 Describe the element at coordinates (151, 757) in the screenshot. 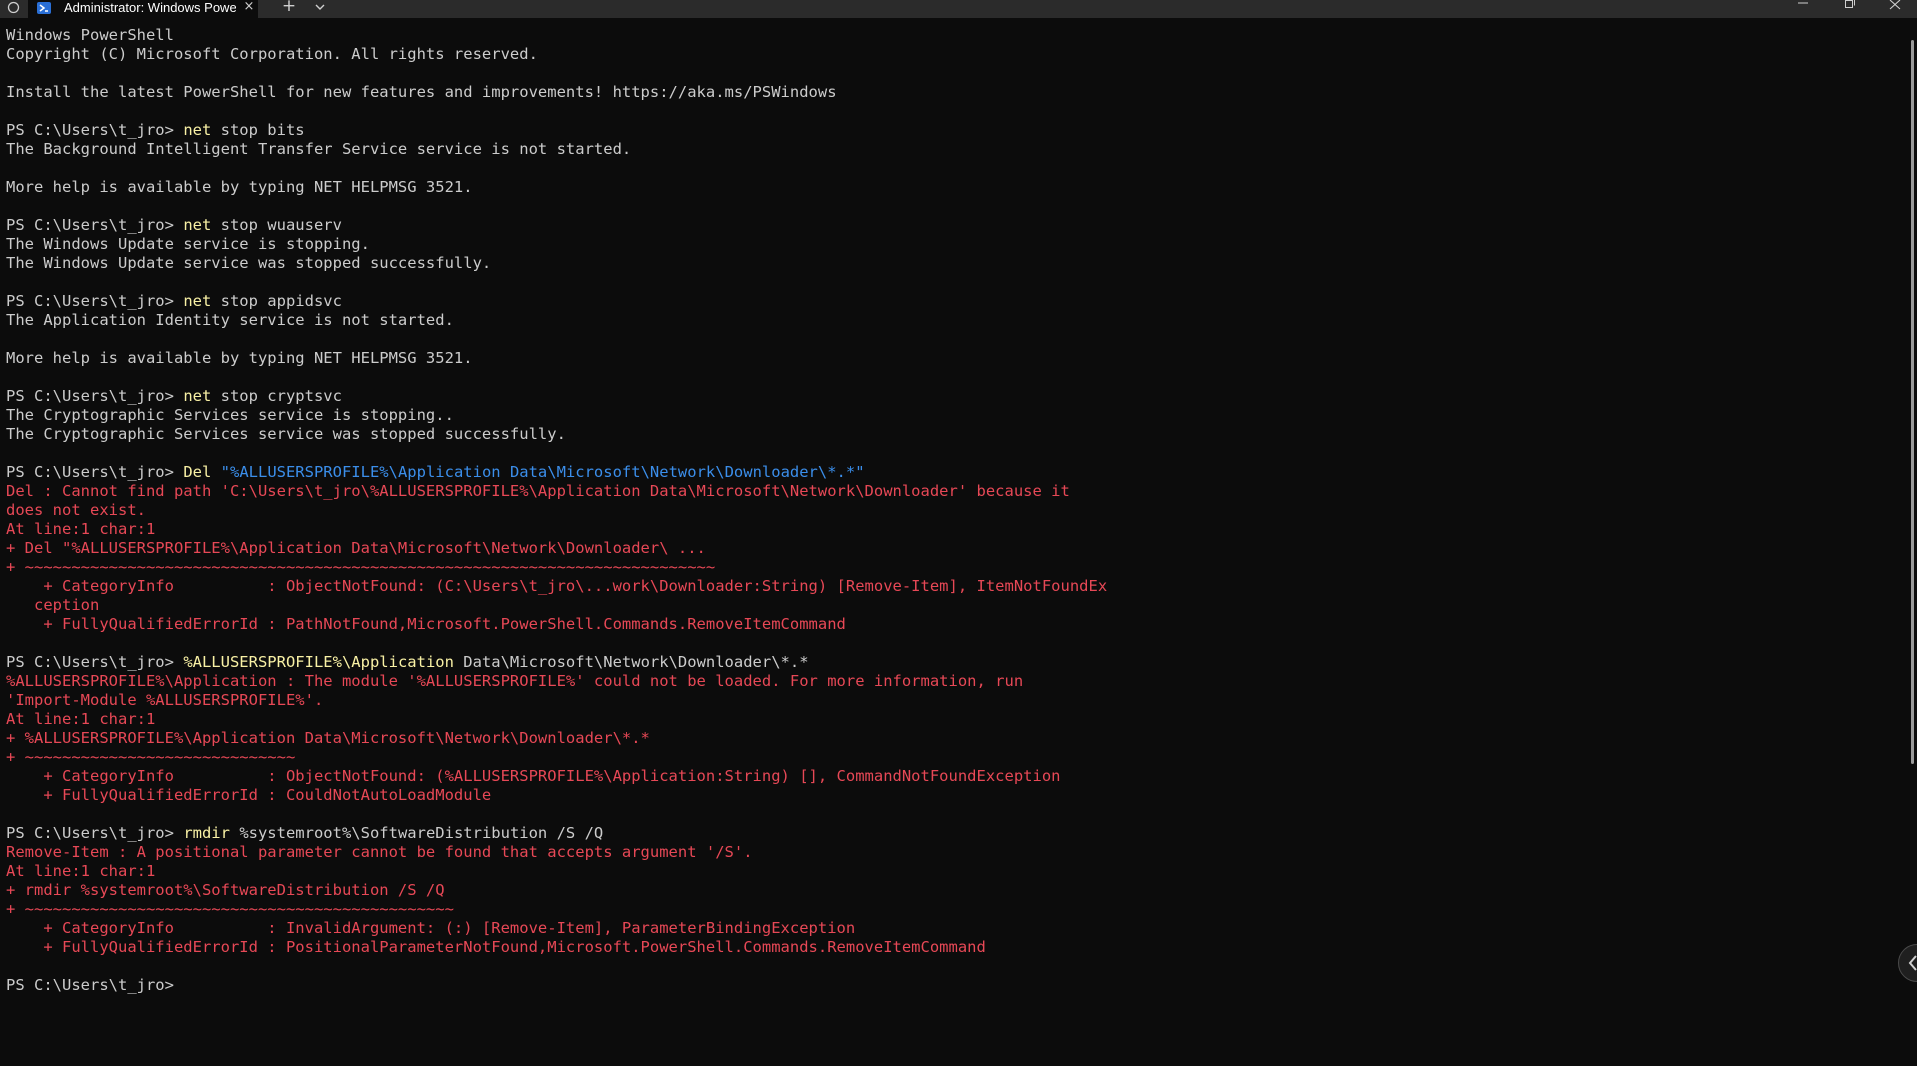

I see `error-text: + ~~~~~~~~~~~~~~~~~~~~~~~~~~~~~` at that location.